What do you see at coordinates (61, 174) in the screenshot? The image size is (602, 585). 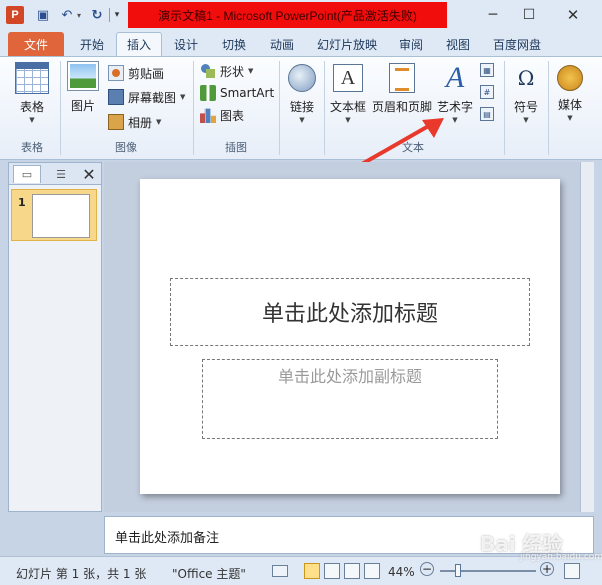 I see `outline-tab-icon: ☰` at bounding box center [61, 174].